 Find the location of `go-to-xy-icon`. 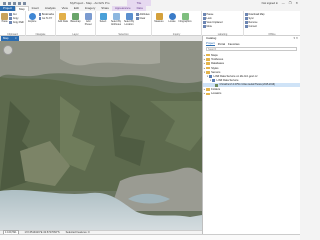

go-to-xy-icon is located at coordinates (40, 18).